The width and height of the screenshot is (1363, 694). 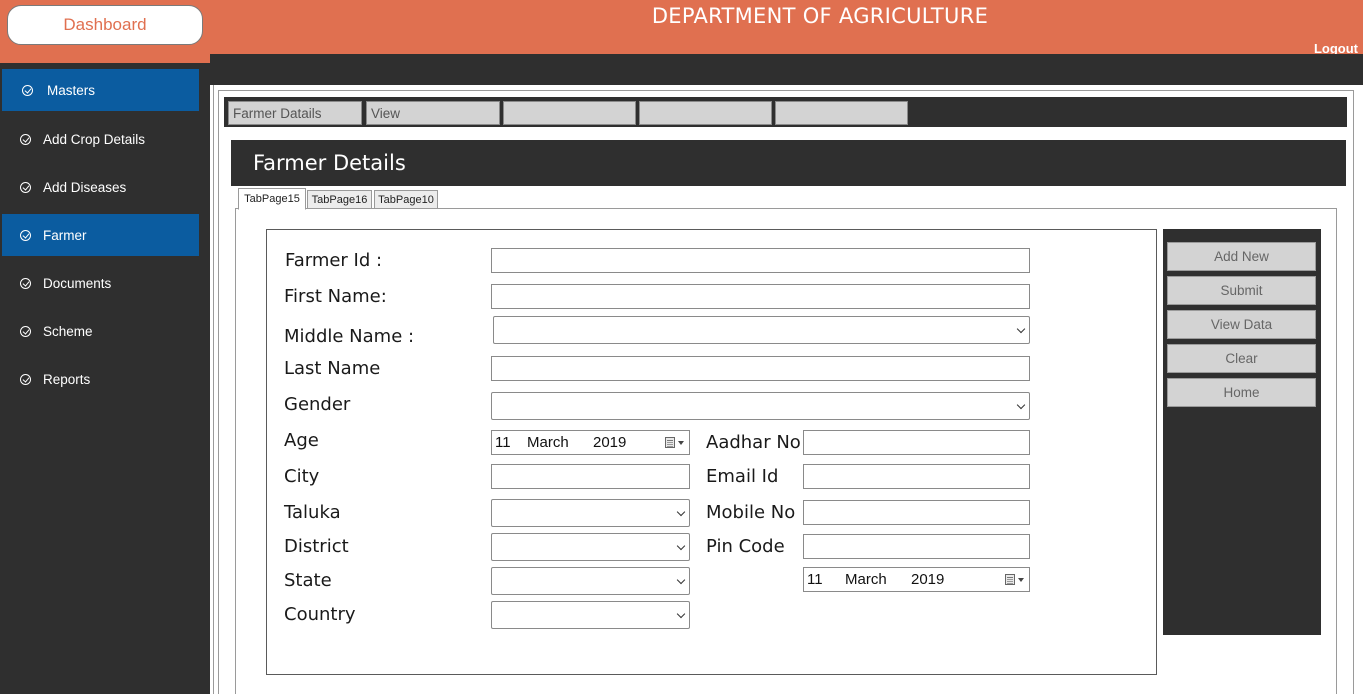 I want to click on age-day: 11, so click(x=503, y=442).